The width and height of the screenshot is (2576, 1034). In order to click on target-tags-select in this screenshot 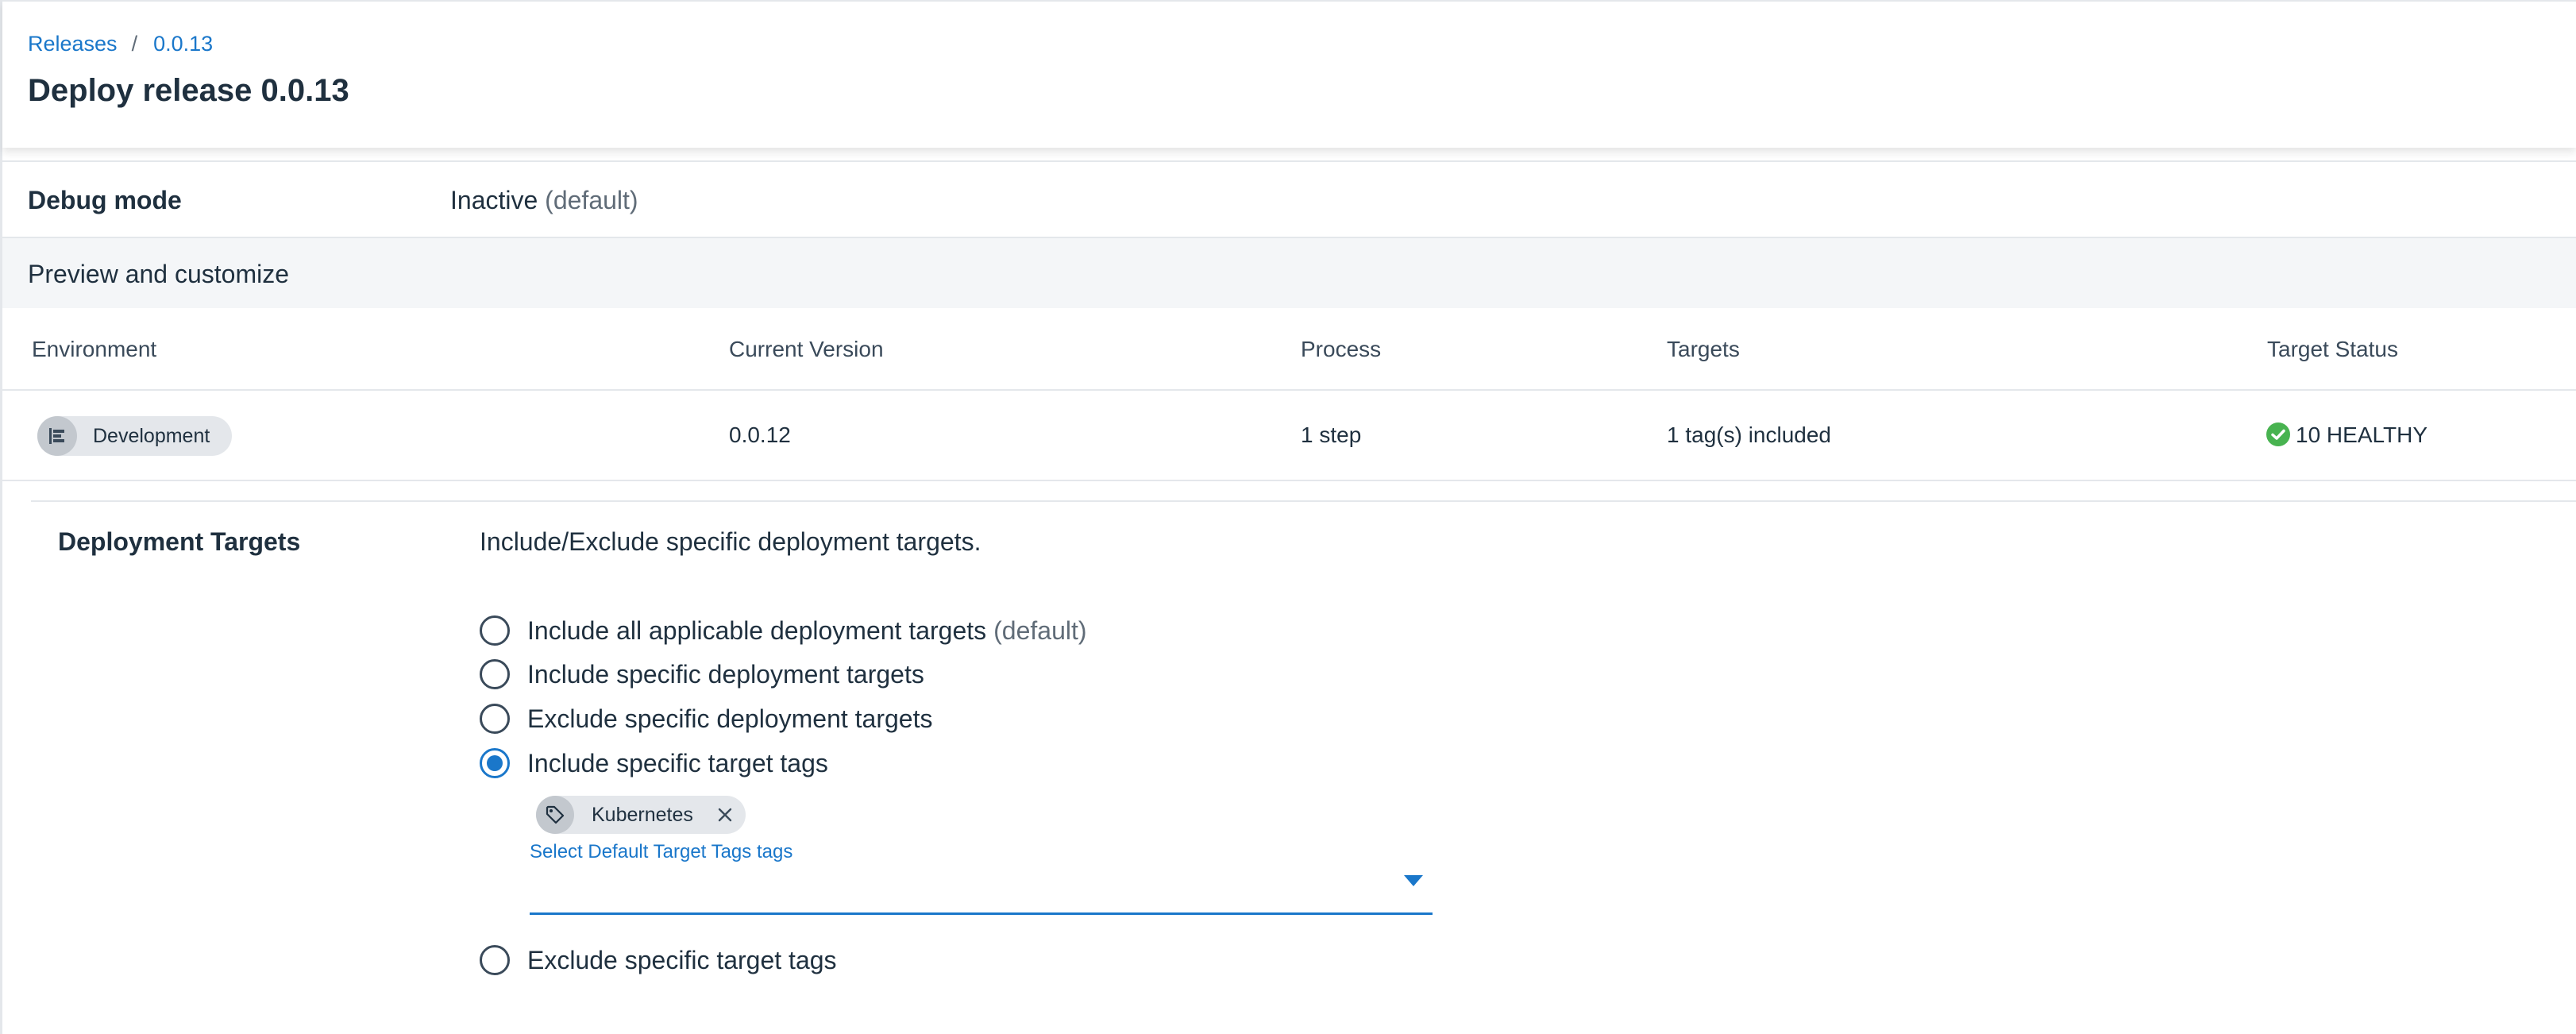, I will do `click(981, 891)`.